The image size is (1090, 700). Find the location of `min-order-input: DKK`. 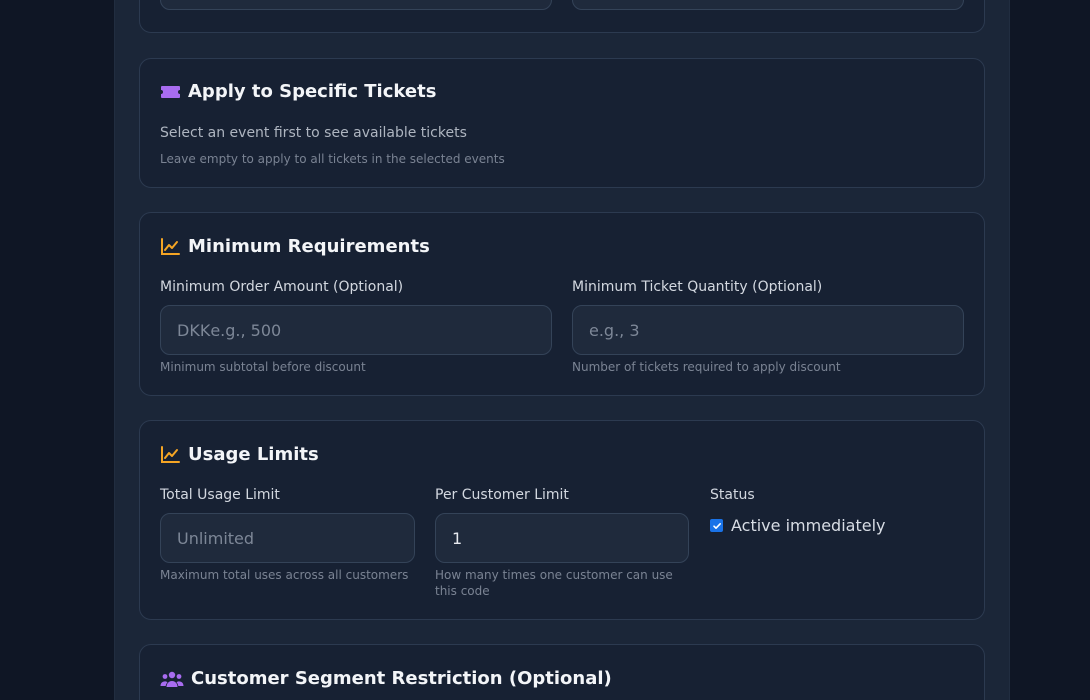

min-order-input: DKK is located at coordinates (356, 330).